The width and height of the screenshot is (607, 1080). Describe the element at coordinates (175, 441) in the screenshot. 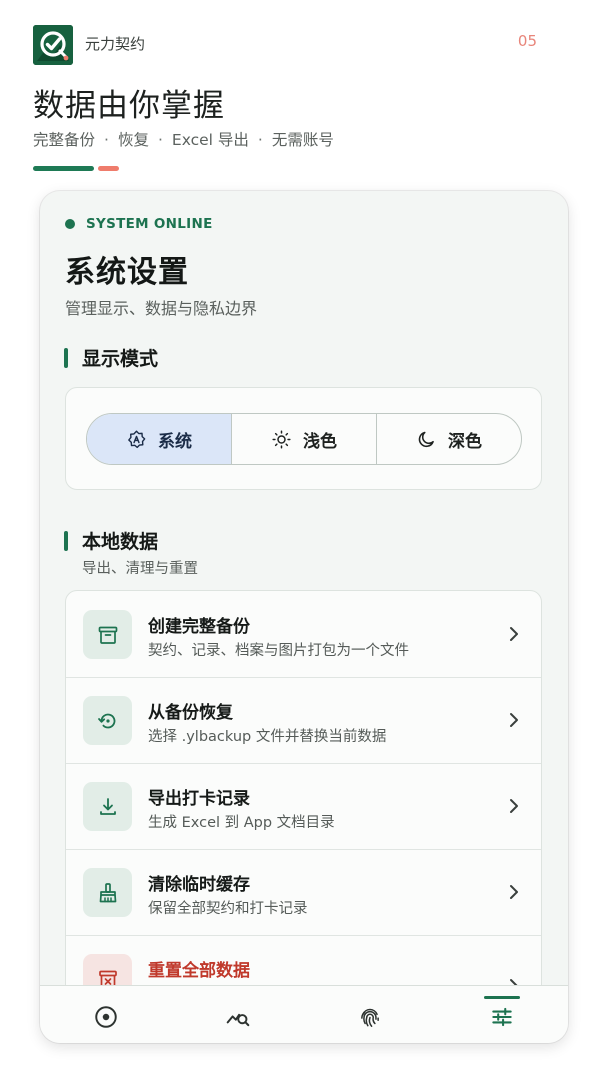

I see `mode-option-label: 系统` at that location.